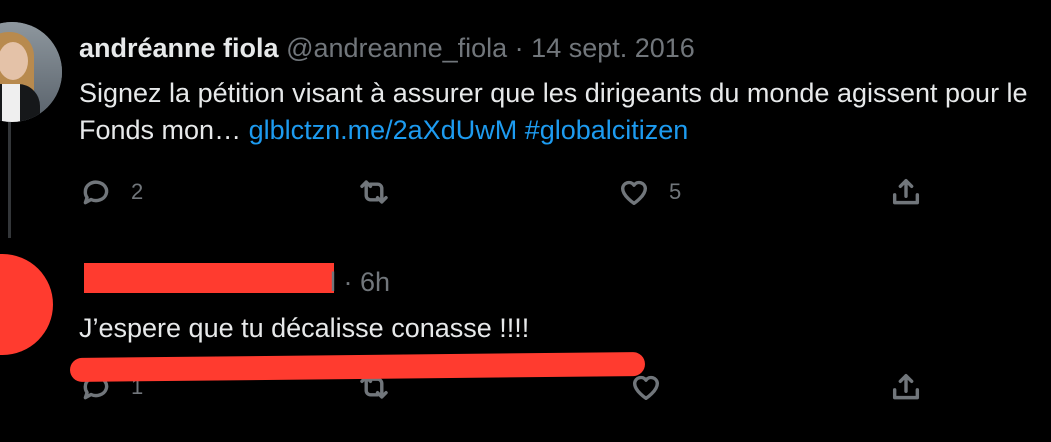 Image resolution: width=1051 pixels, height=442 pixels. Describe the element at coordinates (383, 130) in the screenshot. I see `tweet-link: glblctzn.me/2aXdUwM` at that location.